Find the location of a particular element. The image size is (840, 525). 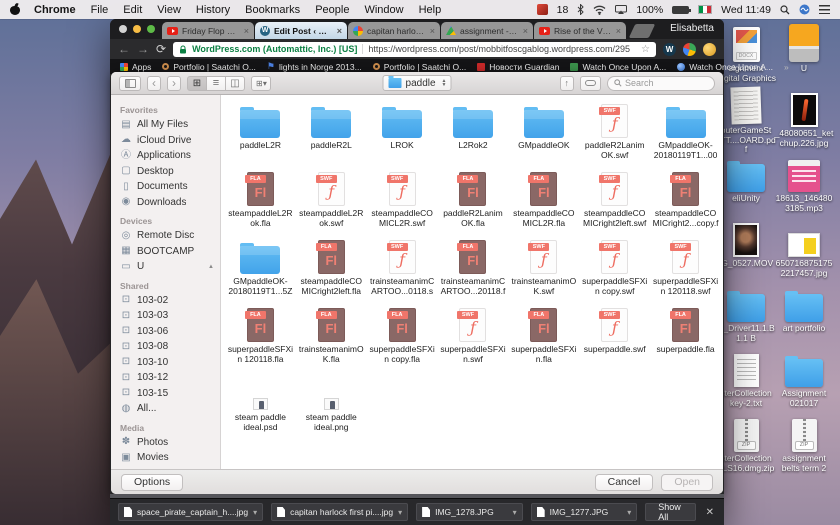

file-item: GMpaddleOK-20180119T1...001 new is located at coordinates (686, 134).